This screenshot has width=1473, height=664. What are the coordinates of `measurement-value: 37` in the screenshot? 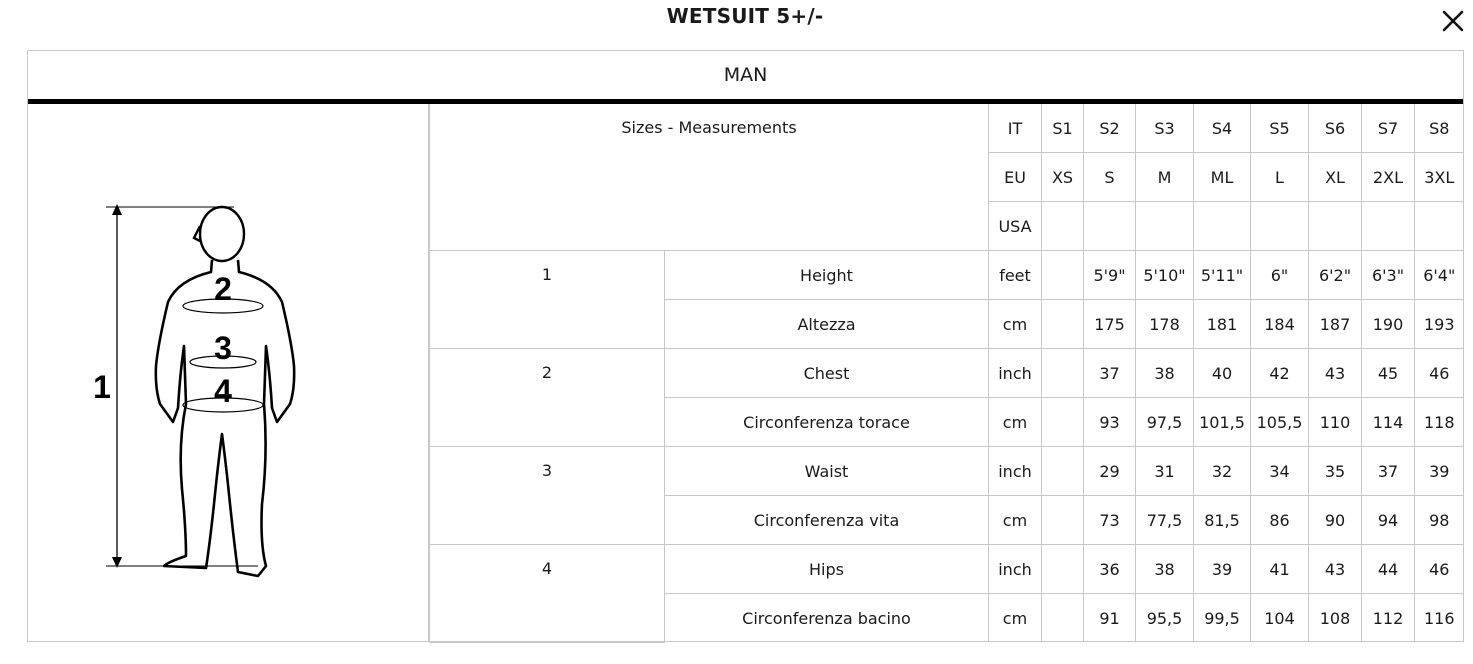 It's located at (1388, 471).